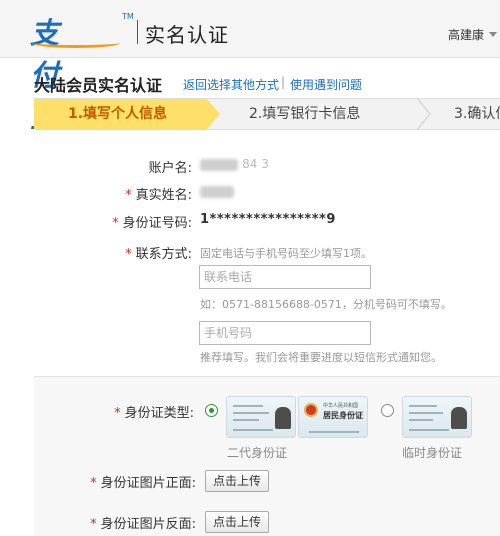 Image resolution: width=500 pixels, height=536 pixels. Describe the element at coordinates (341, 406) in the screenshot. I see `card-title-text: 中华人民共和国` at that location.